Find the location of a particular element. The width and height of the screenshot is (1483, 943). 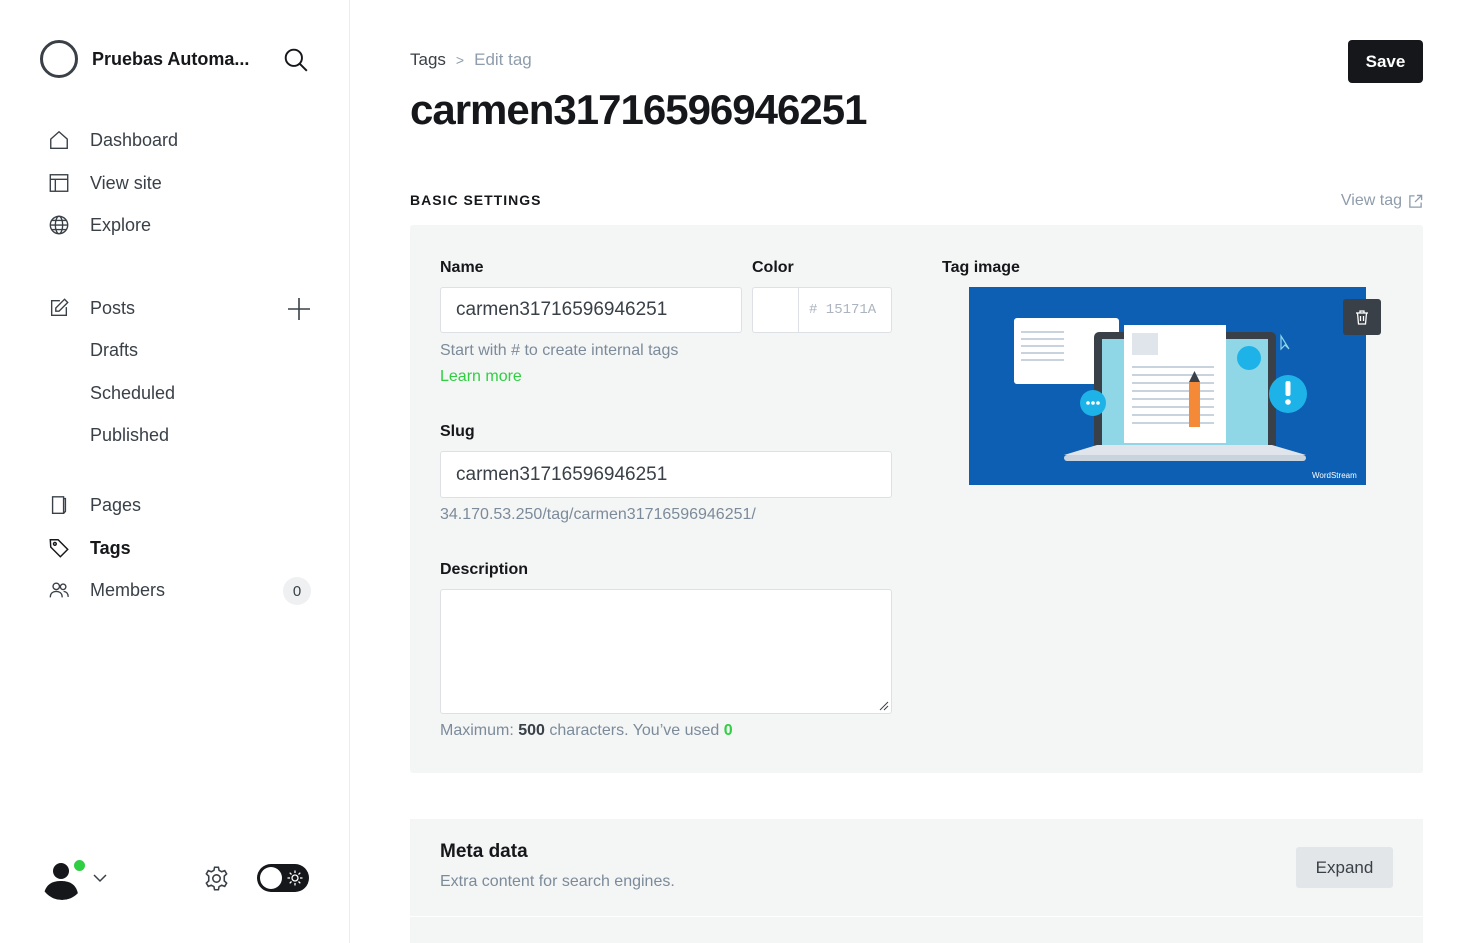

toggle-knob is located at coordinates (271, 878).